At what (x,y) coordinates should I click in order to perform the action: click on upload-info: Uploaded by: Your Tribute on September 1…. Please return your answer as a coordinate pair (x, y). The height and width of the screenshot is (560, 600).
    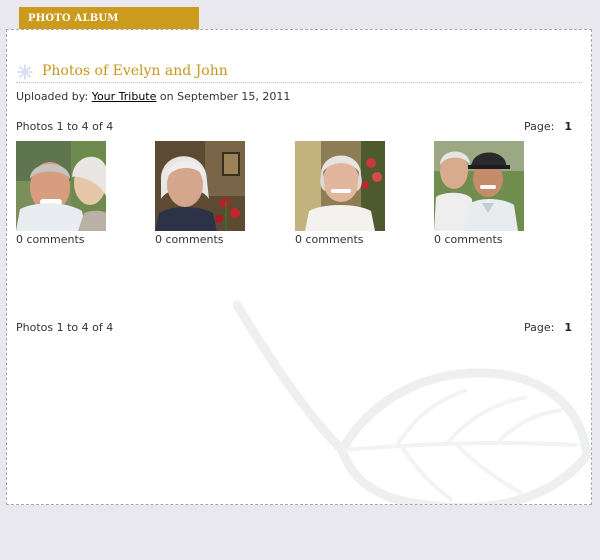
    Looking at the image, I should click on (153, 96).